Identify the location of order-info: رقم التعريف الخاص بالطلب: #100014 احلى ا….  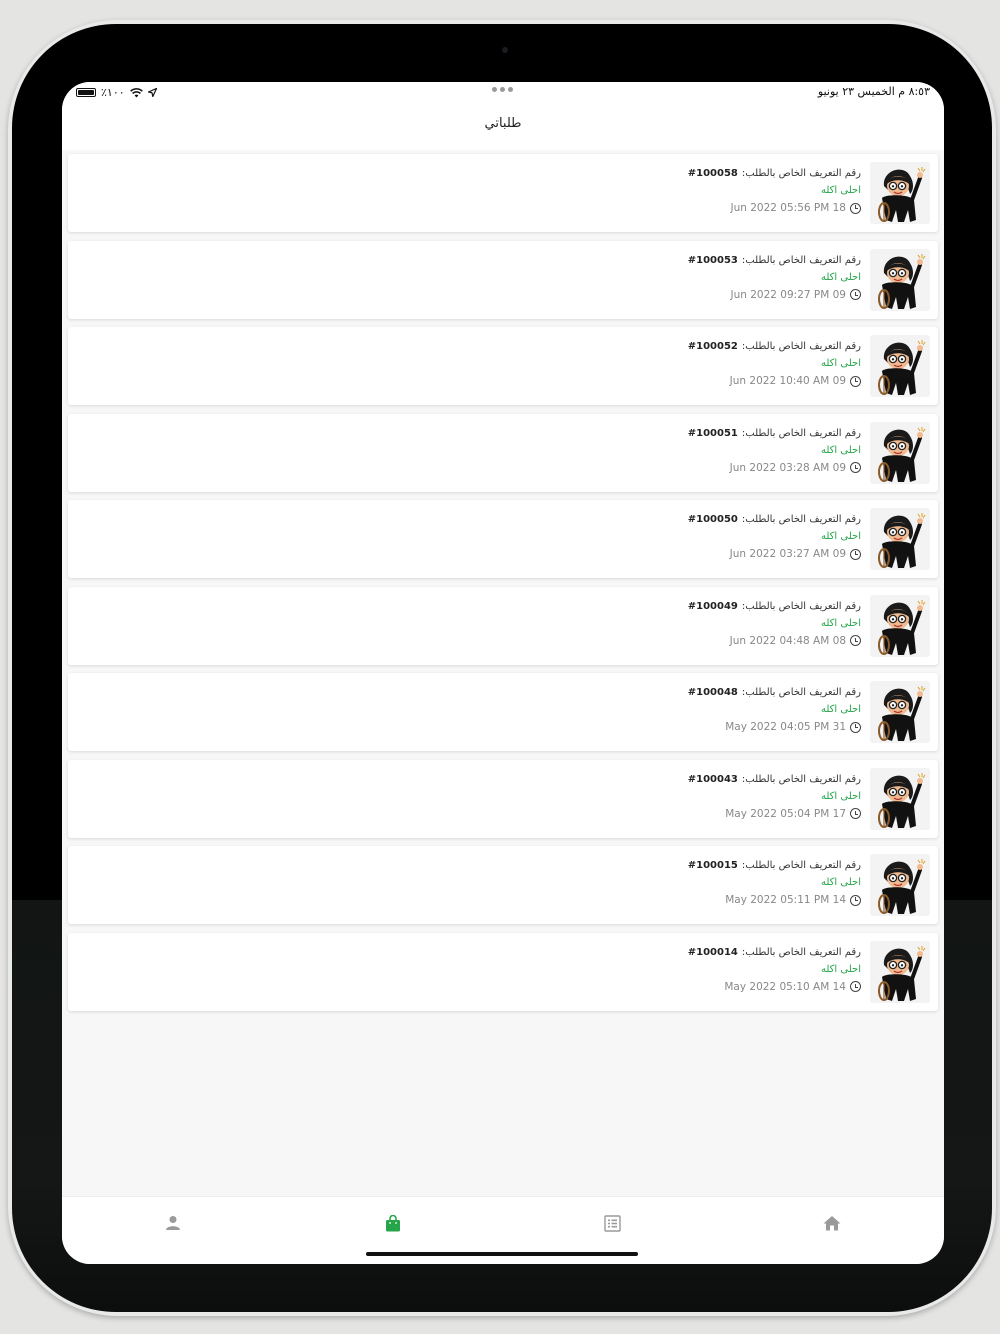
(774, 970).